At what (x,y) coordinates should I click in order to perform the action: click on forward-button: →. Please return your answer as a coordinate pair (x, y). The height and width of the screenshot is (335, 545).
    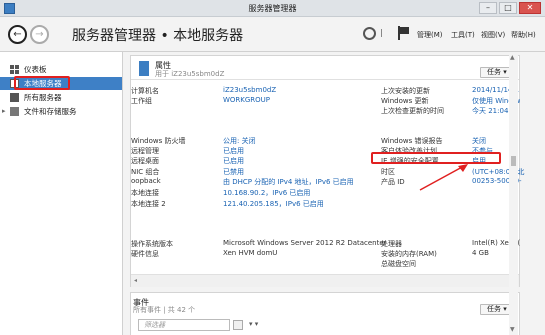
    Looking at the image, I should click on (39, 34).